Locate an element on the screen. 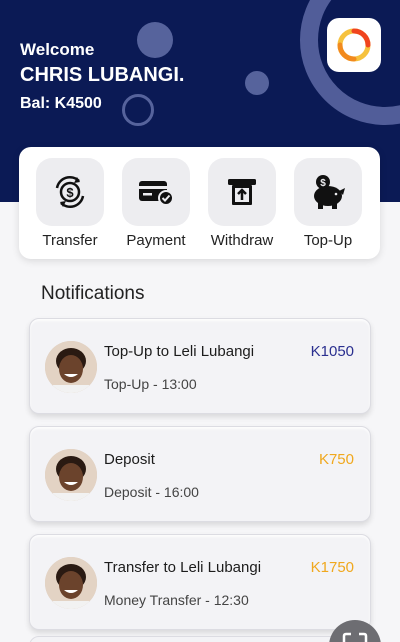 Image resolution: width=400 pixels, height=642 pixels. notification-subtitle: Top-Up - 13:00 is located at coordinates (150, 384).